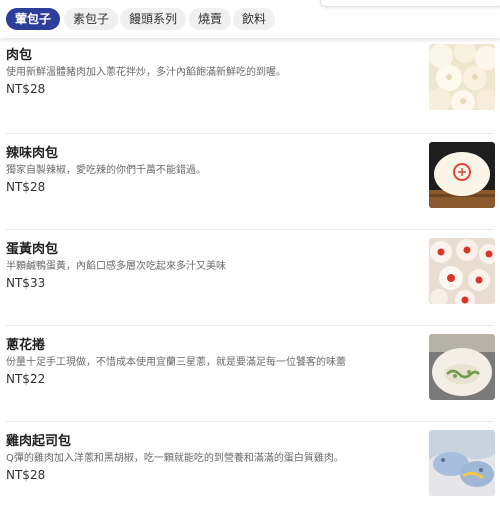  Describe the element at coordinates (32, 249) in the screenshot. I see `item-name: 蛋黃肉包` at that location.